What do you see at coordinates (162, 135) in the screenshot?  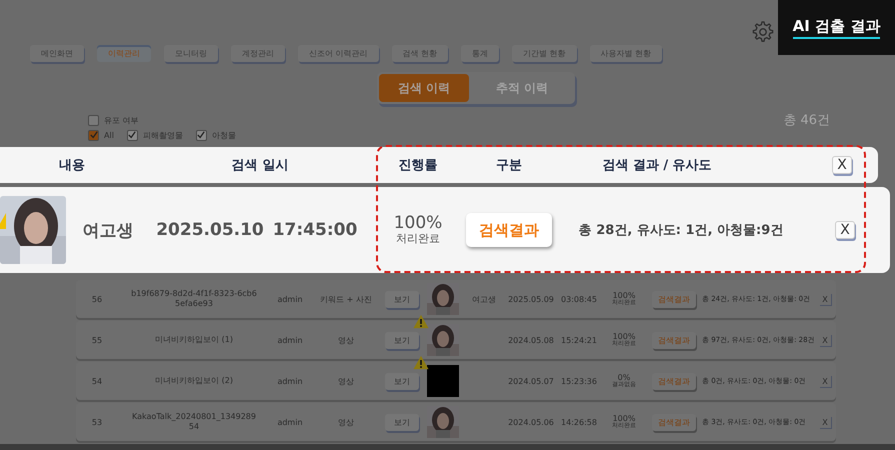 I see `checkbox-label: 피해촬영물` at bounding box center [162, 135].